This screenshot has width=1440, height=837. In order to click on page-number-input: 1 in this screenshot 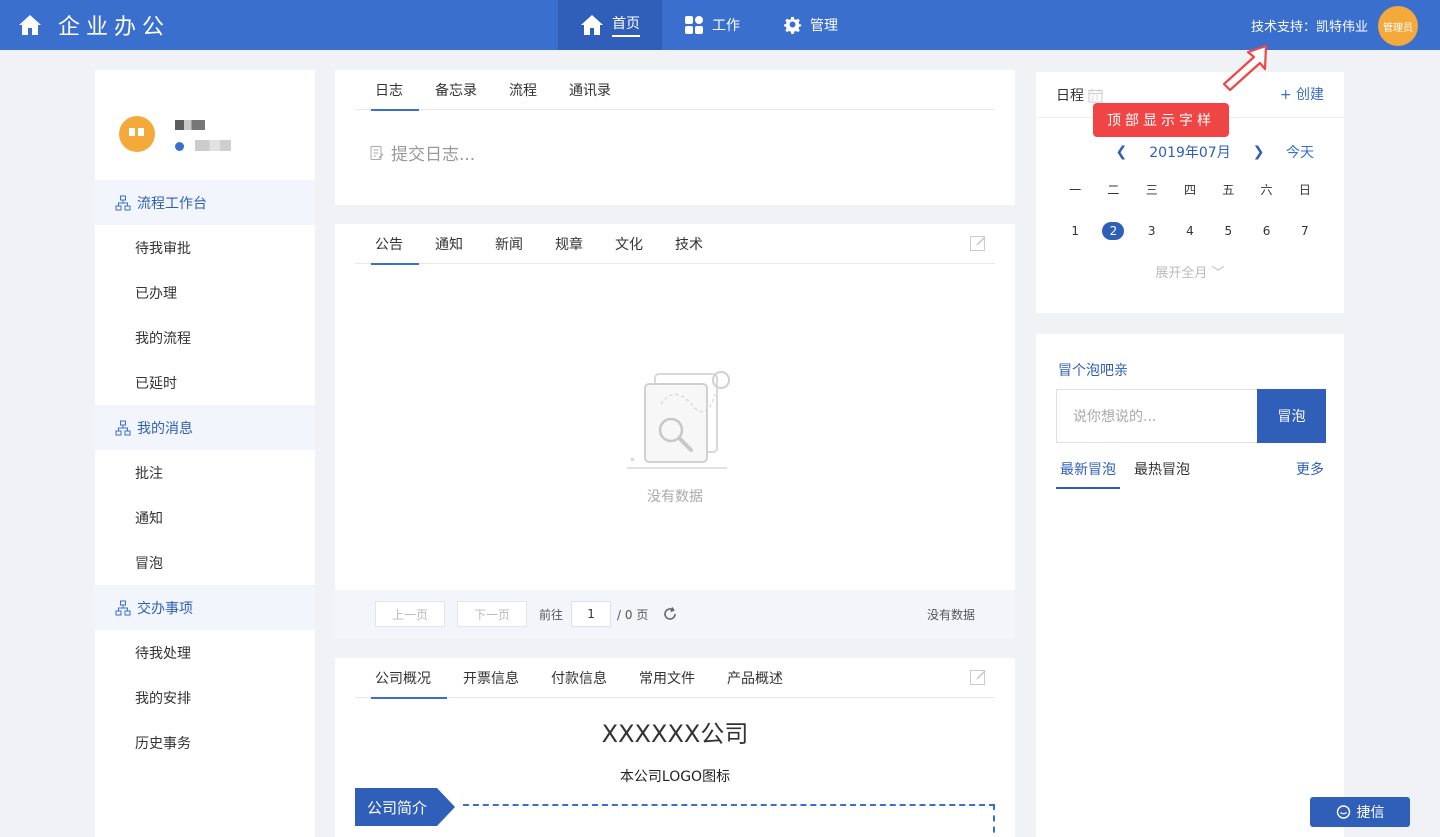, I will do `click(591, 614)`.